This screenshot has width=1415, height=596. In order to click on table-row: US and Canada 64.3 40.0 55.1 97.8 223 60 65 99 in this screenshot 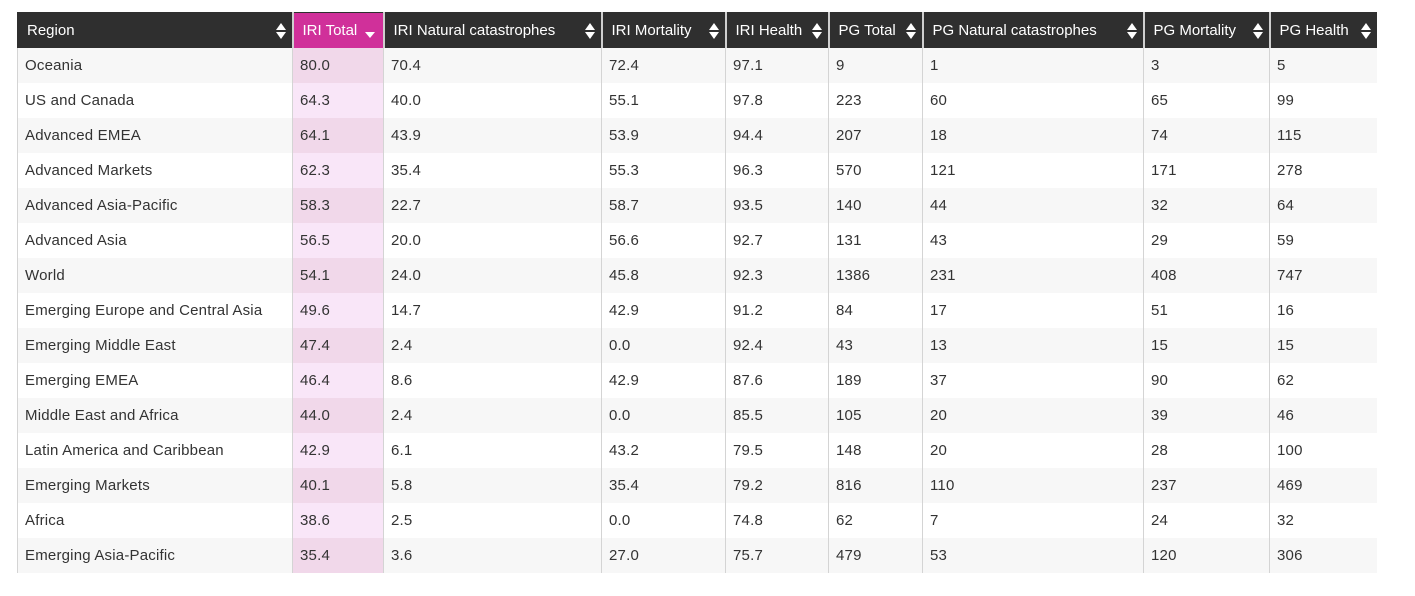, I will do `click(697, 100)`.